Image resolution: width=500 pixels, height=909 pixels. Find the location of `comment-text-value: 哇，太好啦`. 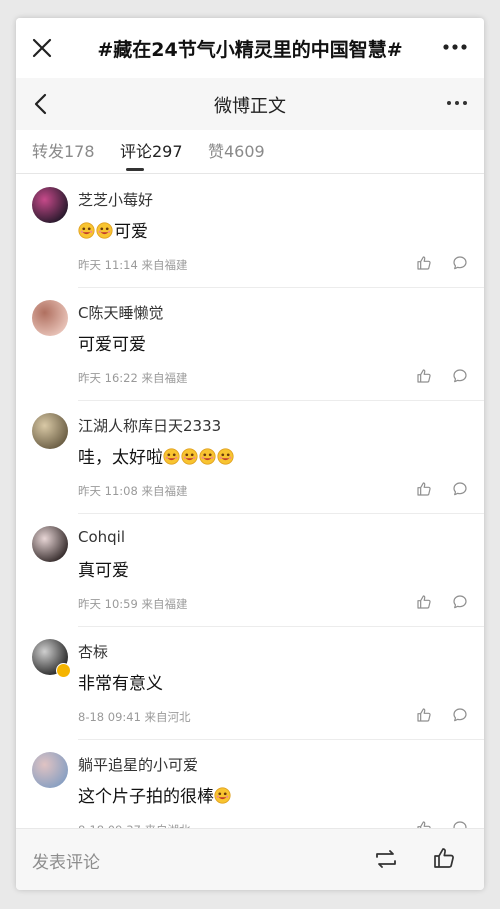

comment-text-value: 哇，太好啦 is located at coordinates (120, 458).